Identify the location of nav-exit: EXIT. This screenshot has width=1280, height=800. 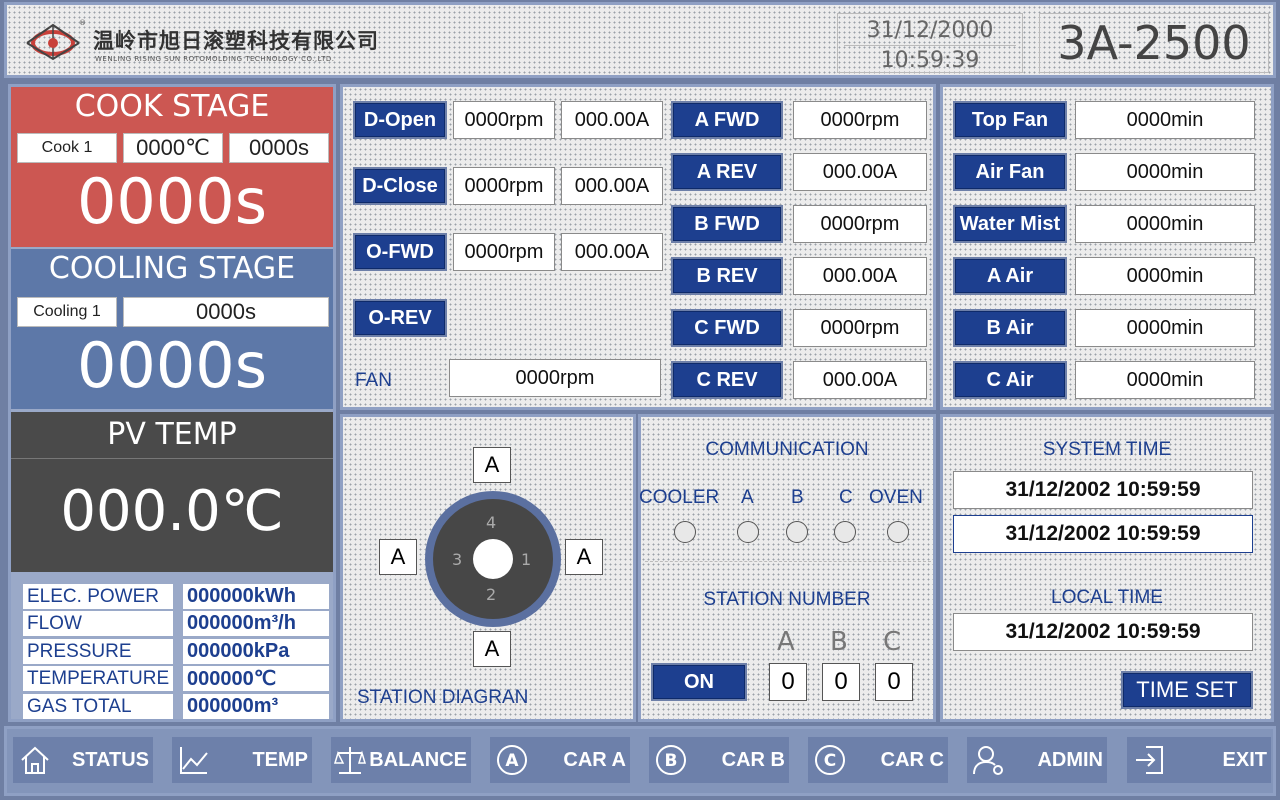
(1199, 760).